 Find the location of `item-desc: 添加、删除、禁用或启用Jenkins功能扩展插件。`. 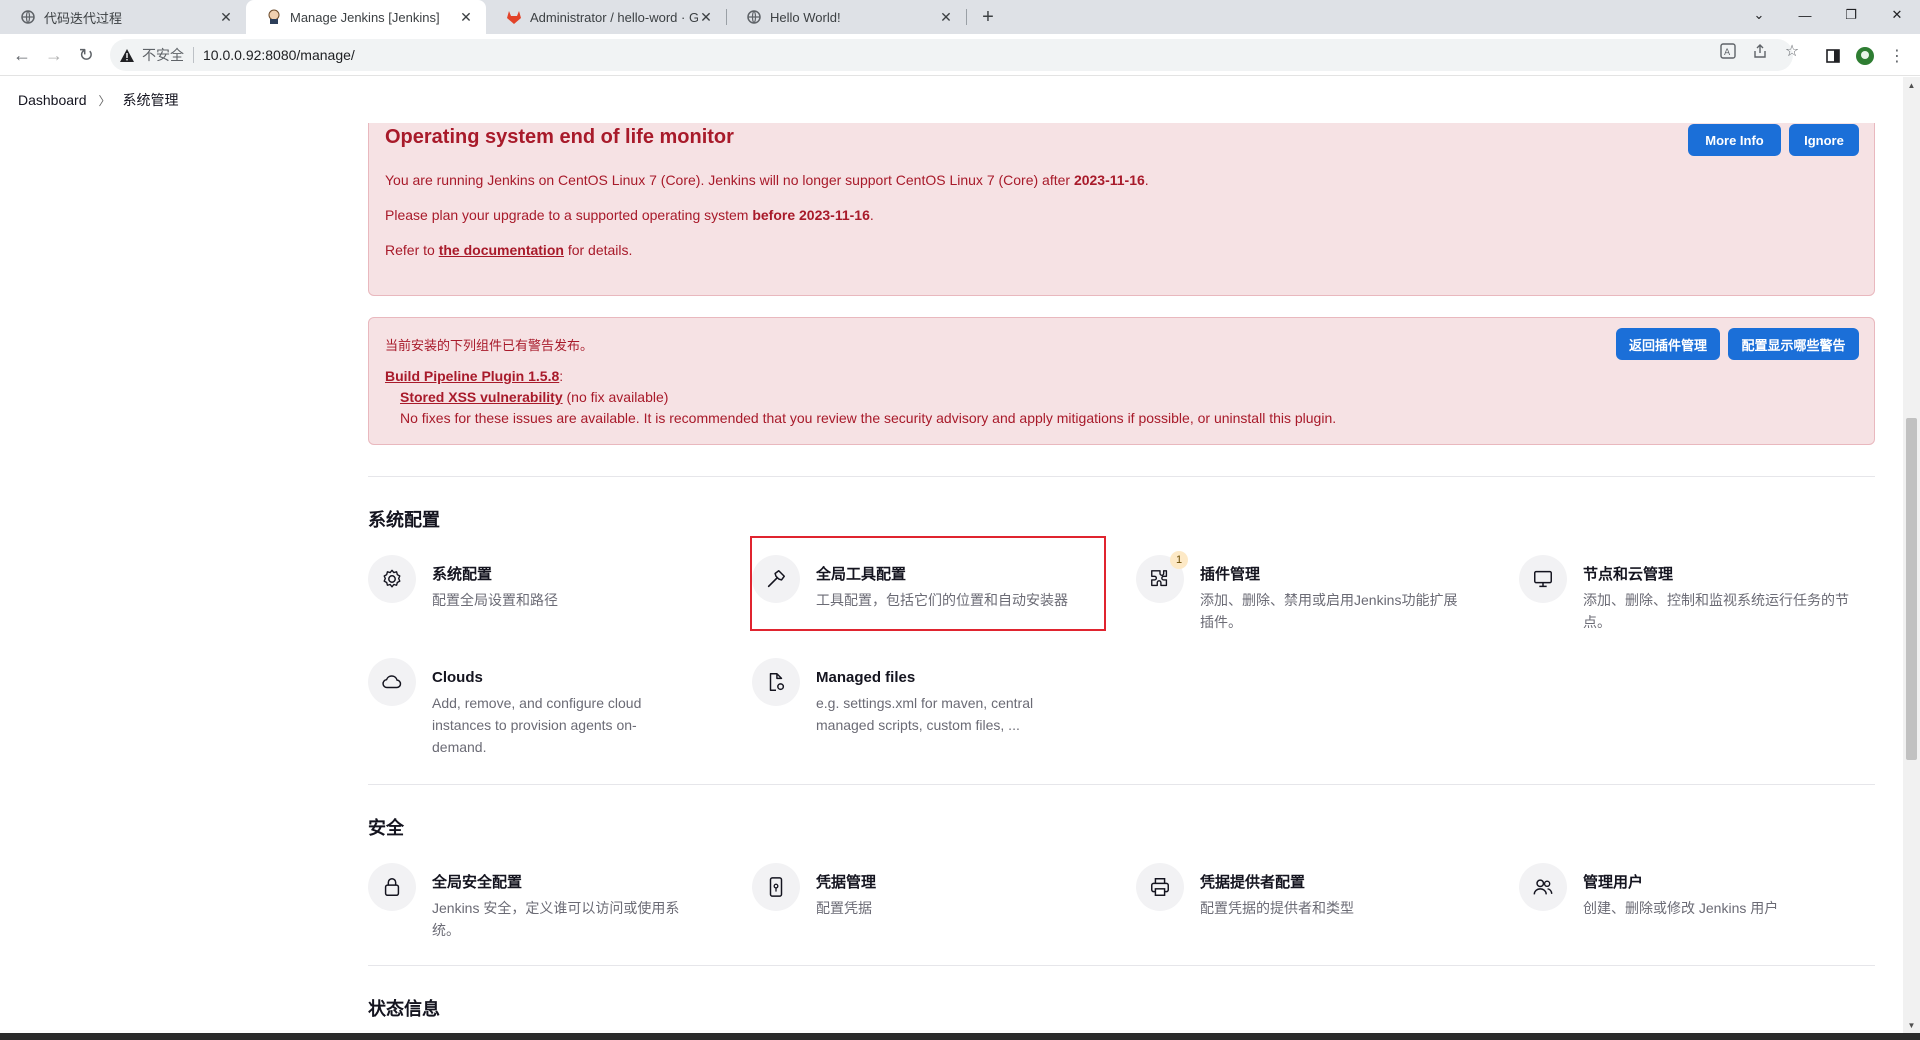

item-desc: 添加、删除、禁用或启用Jenkins功能扩展插件。 is located at coordinates (1329, 611).